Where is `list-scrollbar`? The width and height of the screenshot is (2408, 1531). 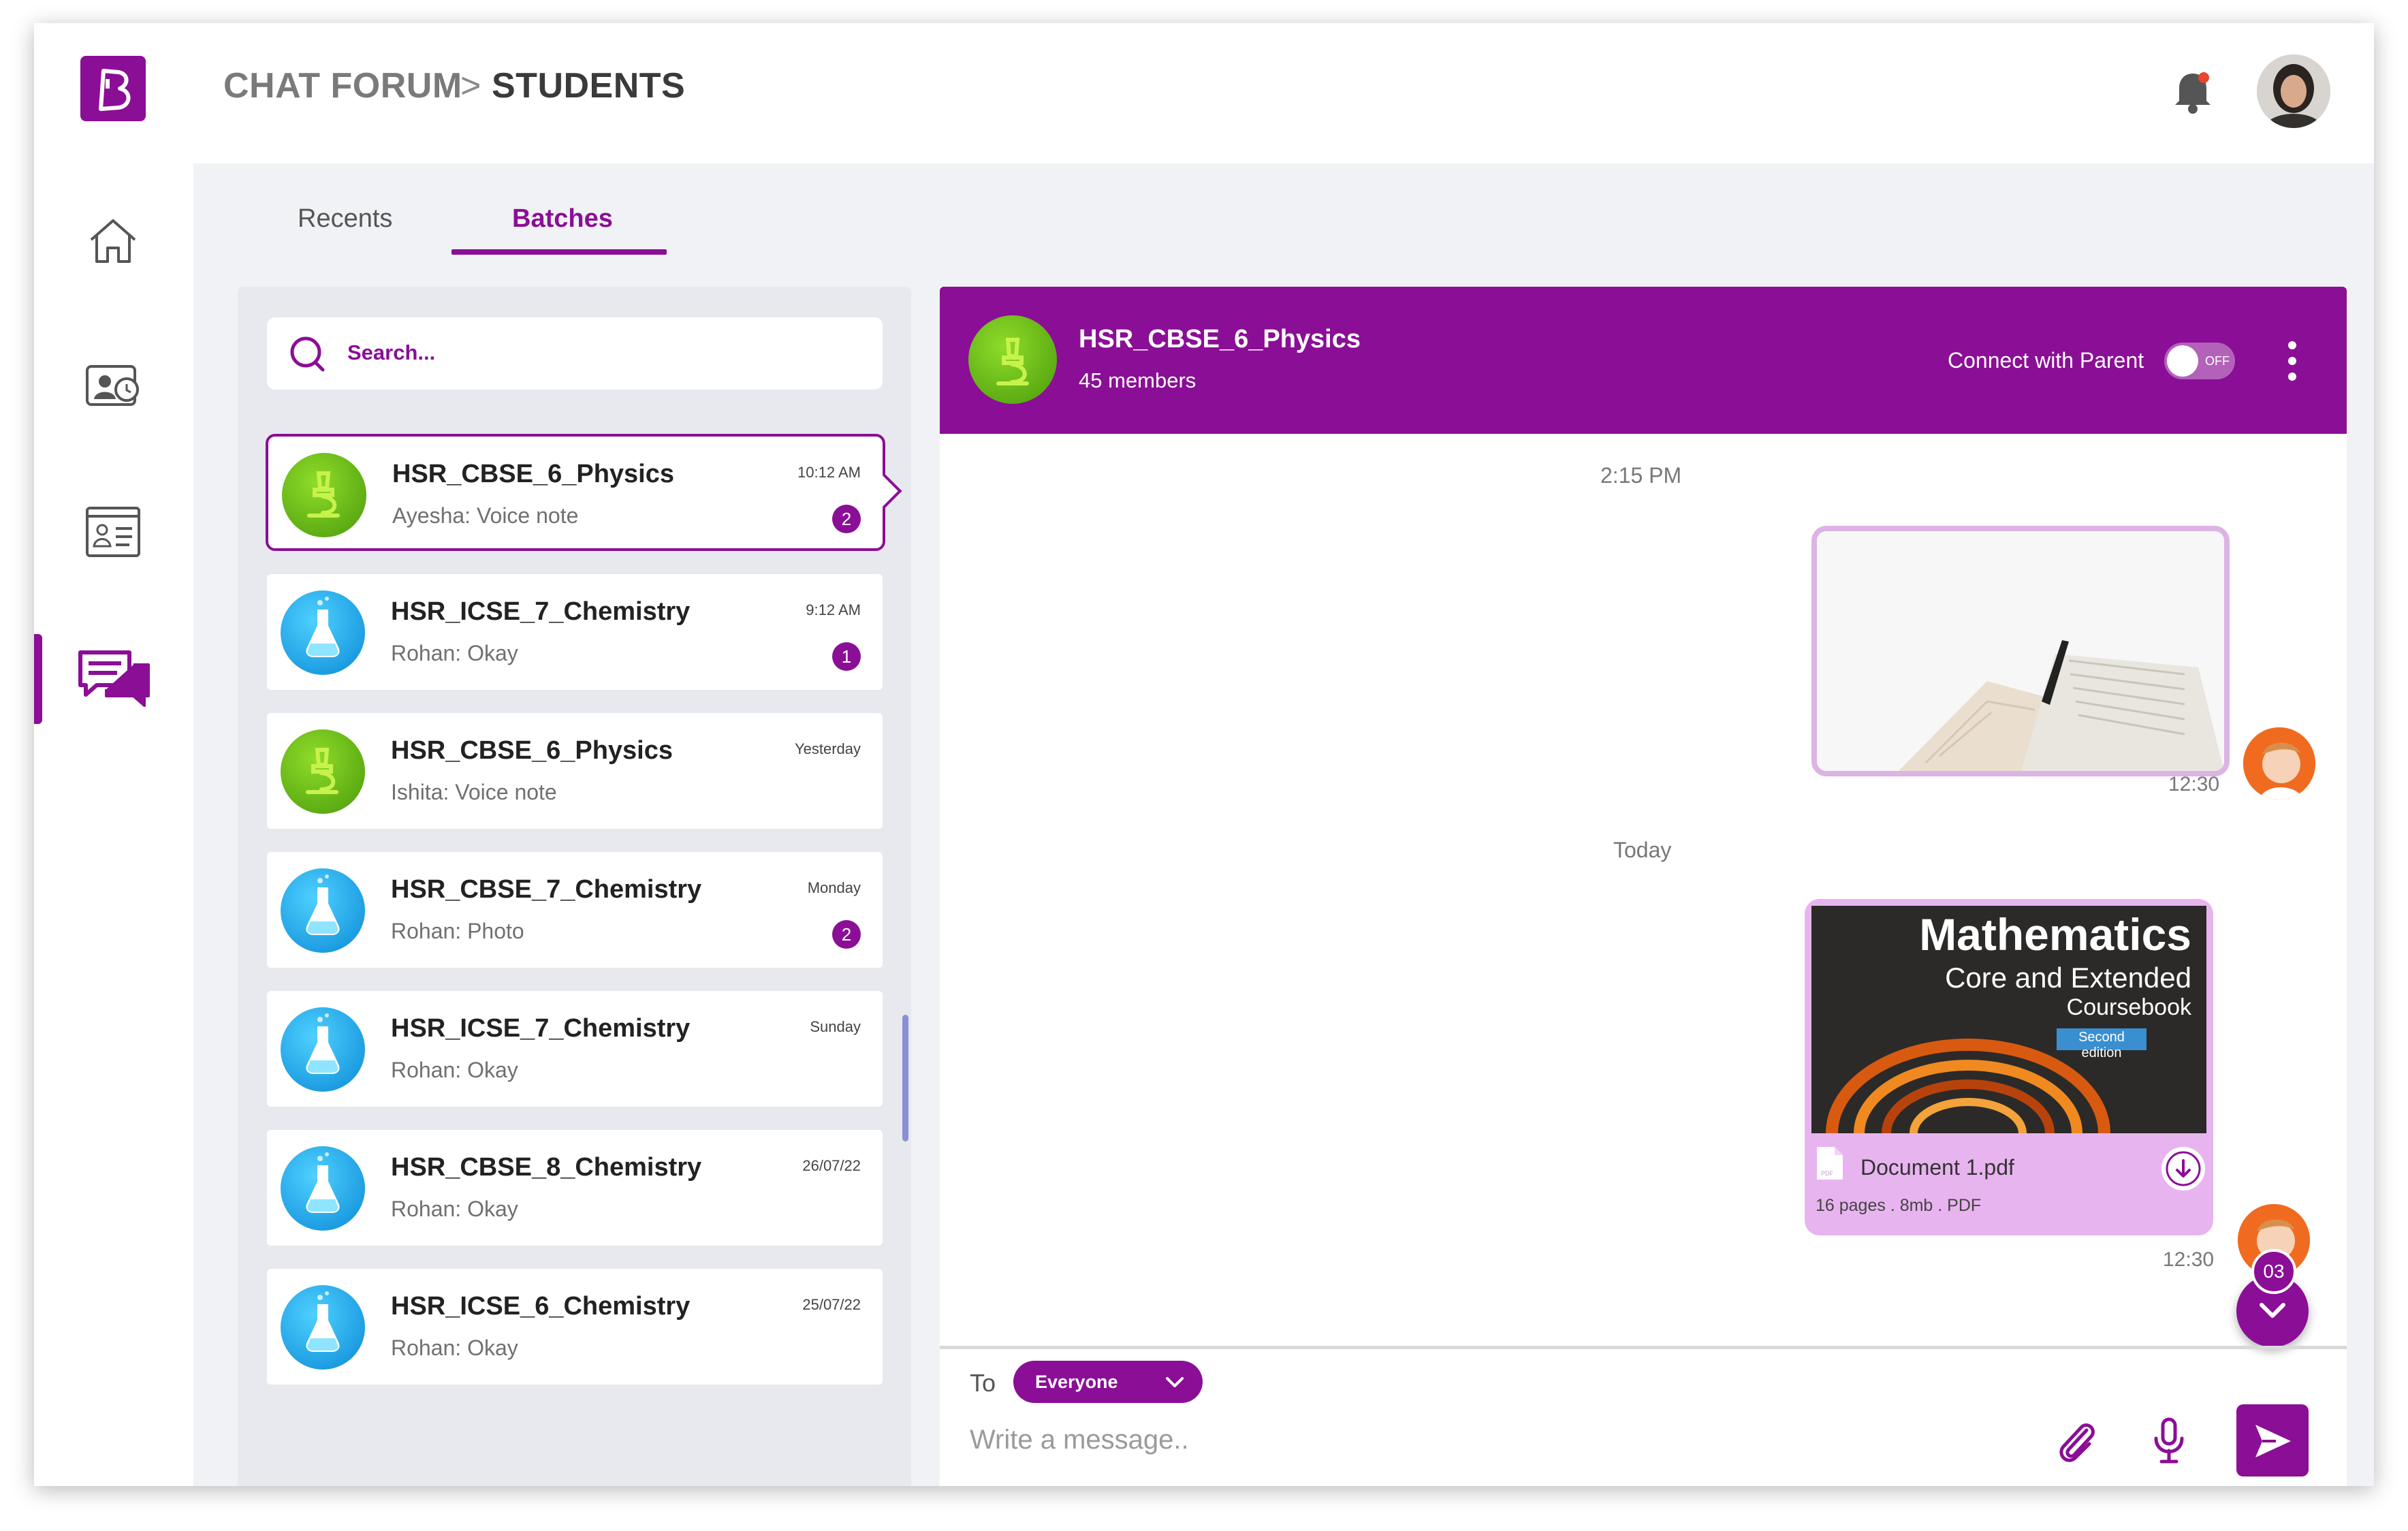 list-scrollbar is located at coordinates (905, 1078).